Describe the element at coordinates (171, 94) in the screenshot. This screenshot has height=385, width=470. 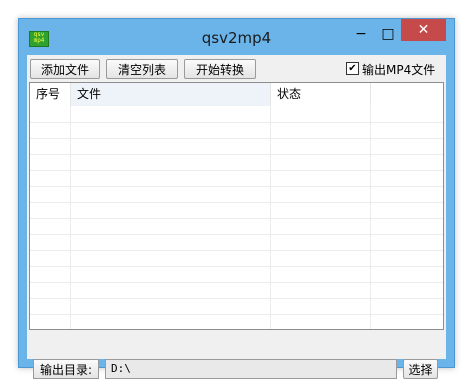
I see `column-header-file: 文件` at that location.